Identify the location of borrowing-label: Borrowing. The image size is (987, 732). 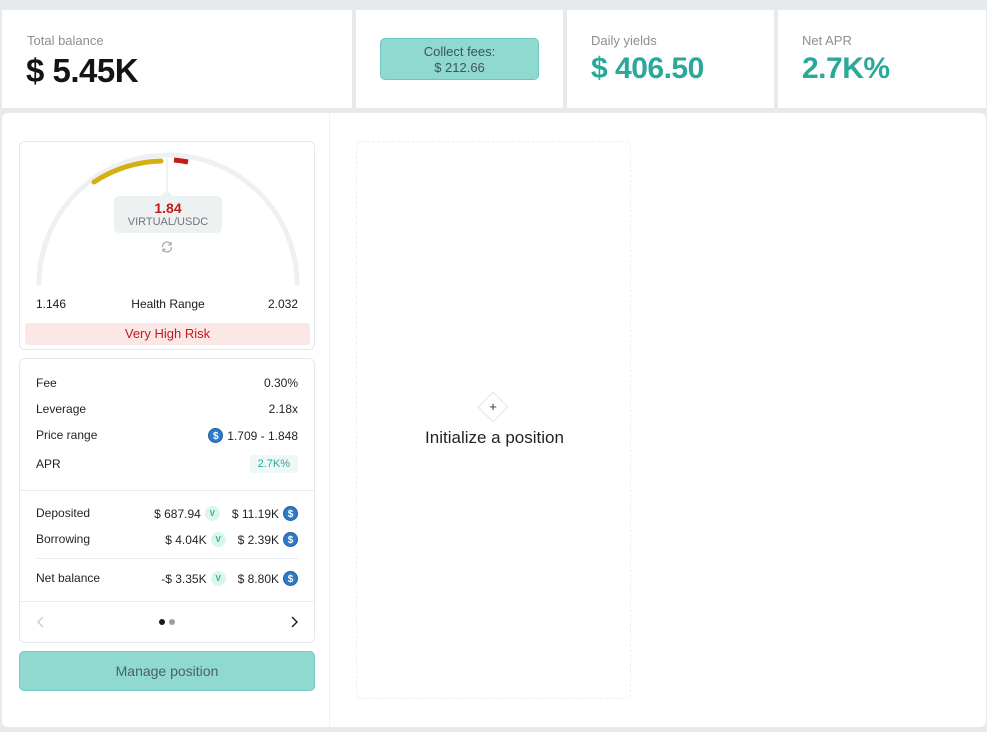
(63, 539).